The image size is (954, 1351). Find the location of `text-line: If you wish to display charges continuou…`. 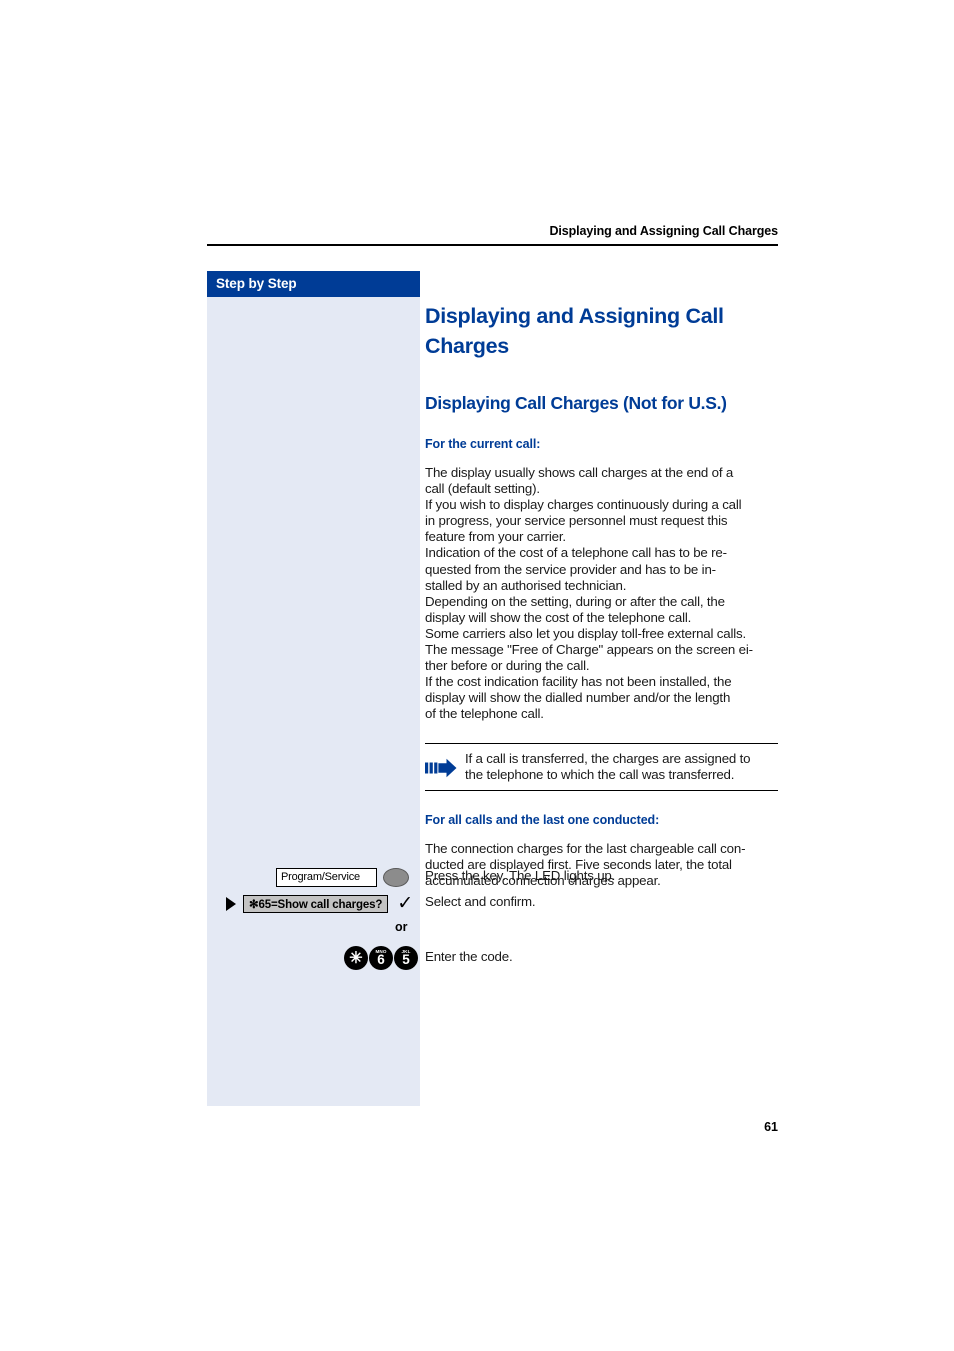

text-line: If you wish to display charges continuou… is located at coordinates (583, 505).